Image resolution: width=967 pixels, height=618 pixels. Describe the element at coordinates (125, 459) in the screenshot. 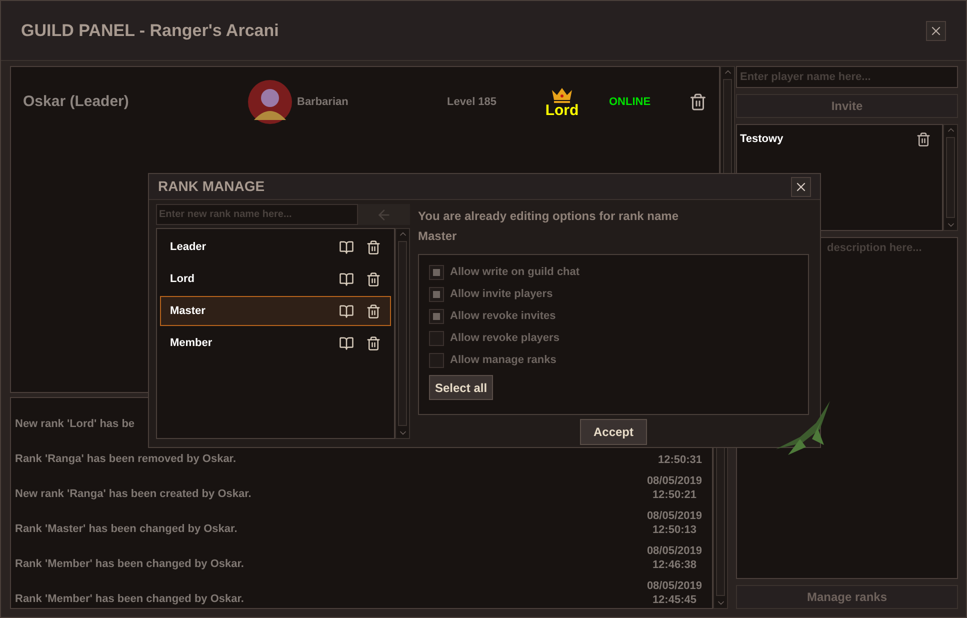

I see `log-message: Rank 'Ranga' has been removed by Oskar.` at that location.